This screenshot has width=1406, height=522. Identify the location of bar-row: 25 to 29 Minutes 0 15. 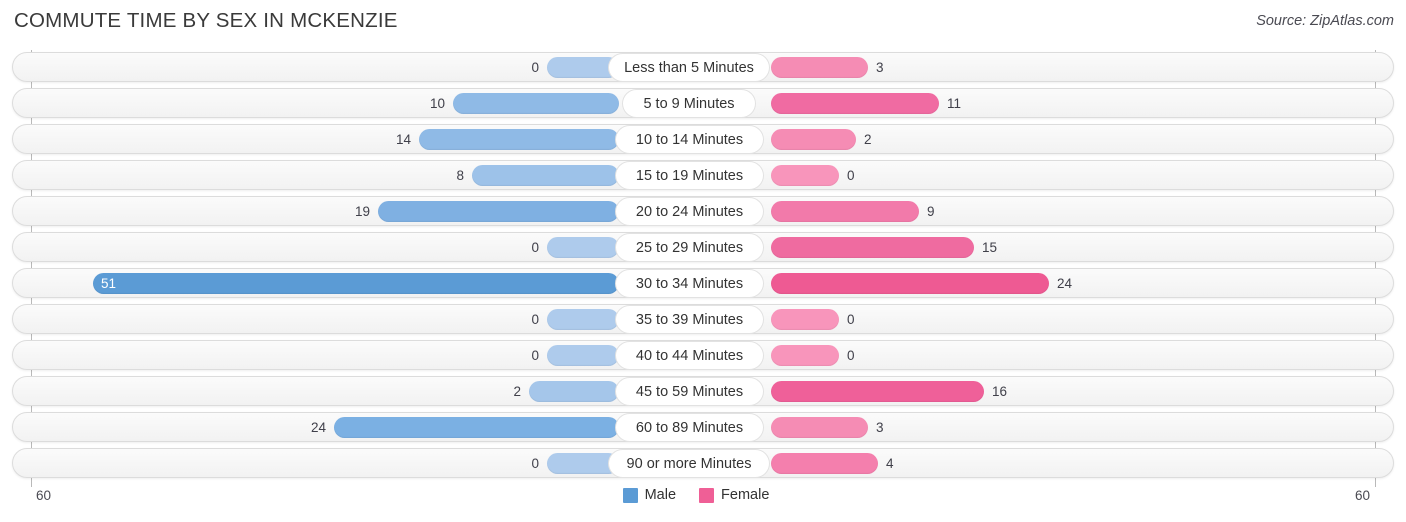
(703, 247).